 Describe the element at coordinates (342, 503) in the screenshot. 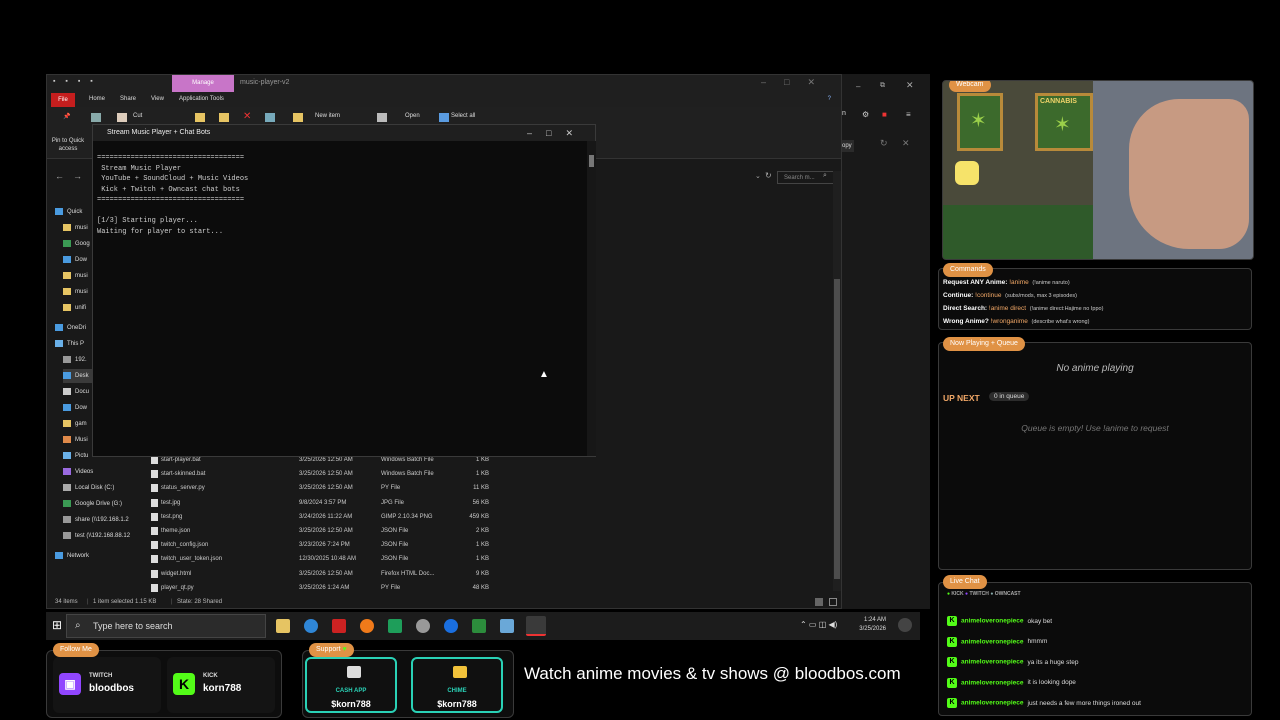

I see `file-row: test.jpg 9/8/2024 3:57 PM JPG File 56 KB` at that location.